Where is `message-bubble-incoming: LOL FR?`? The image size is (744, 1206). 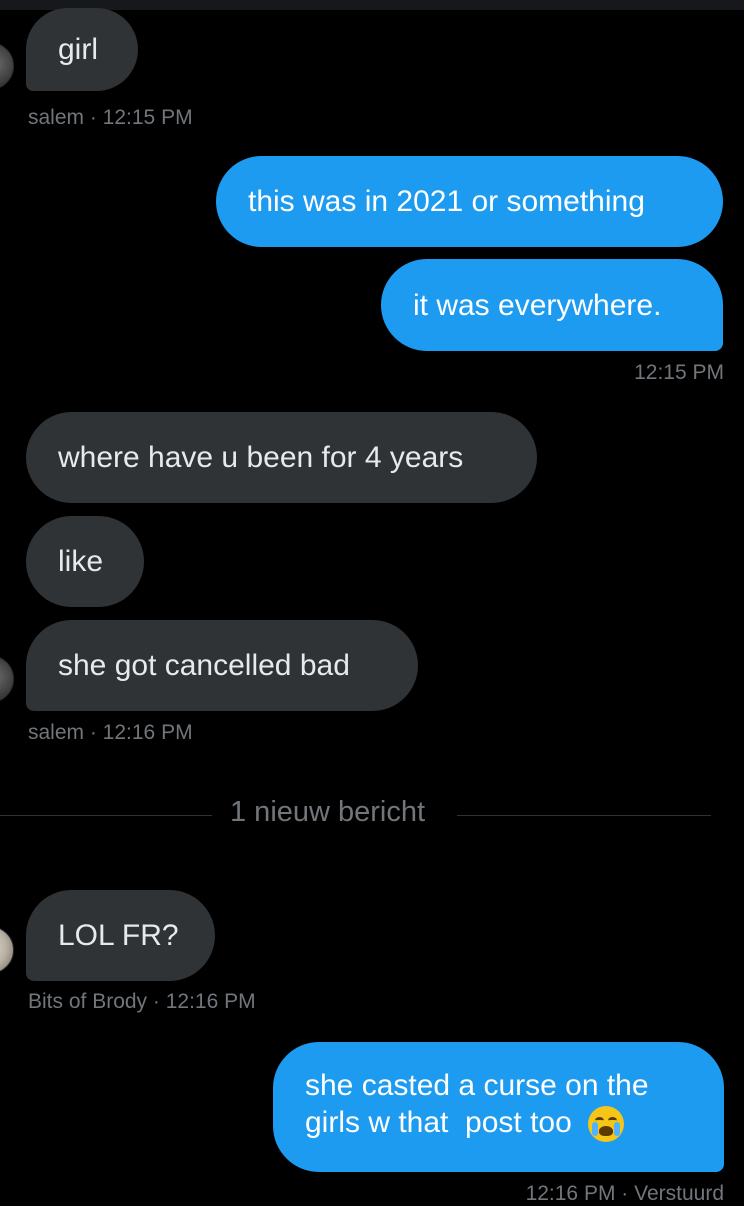 message-bubble-incoming: LOL FR? is located at coordinates (120, 935).